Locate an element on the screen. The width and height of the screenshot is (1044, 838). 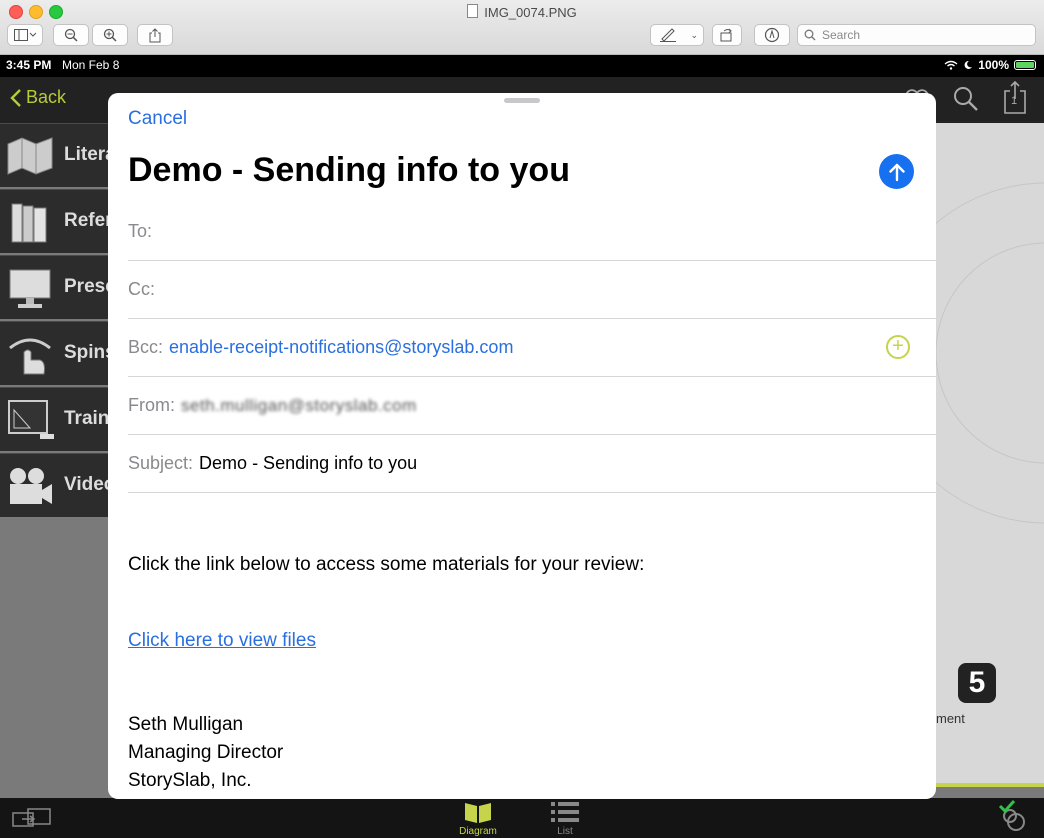
cc-input is located at coordinates (548, 289).